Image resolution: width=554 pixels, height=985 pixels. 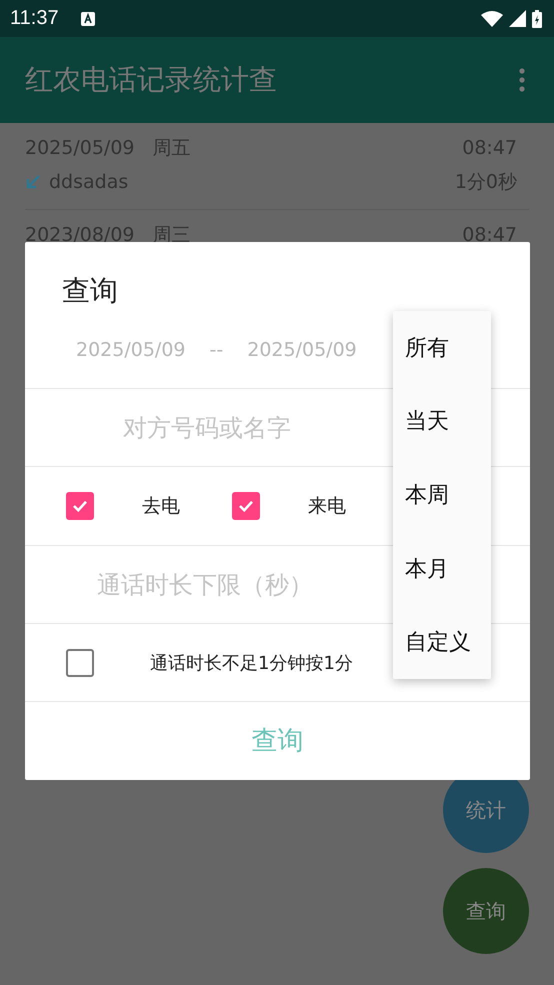 What do you see at coordinates (442, 421) in the screenshot?
I see `menu-item: 当天` at bounding box center [442, 421].